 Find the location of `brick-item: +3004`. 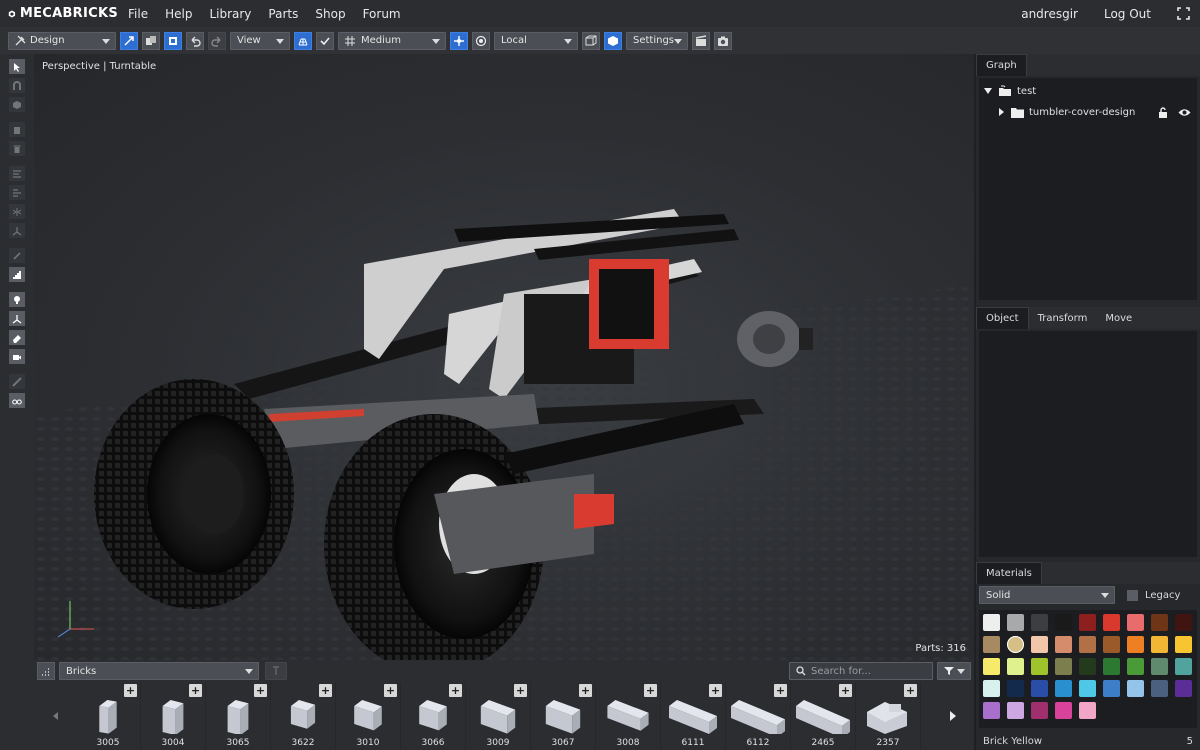

brick-item: +3004 is located at coordinates (173, 716).